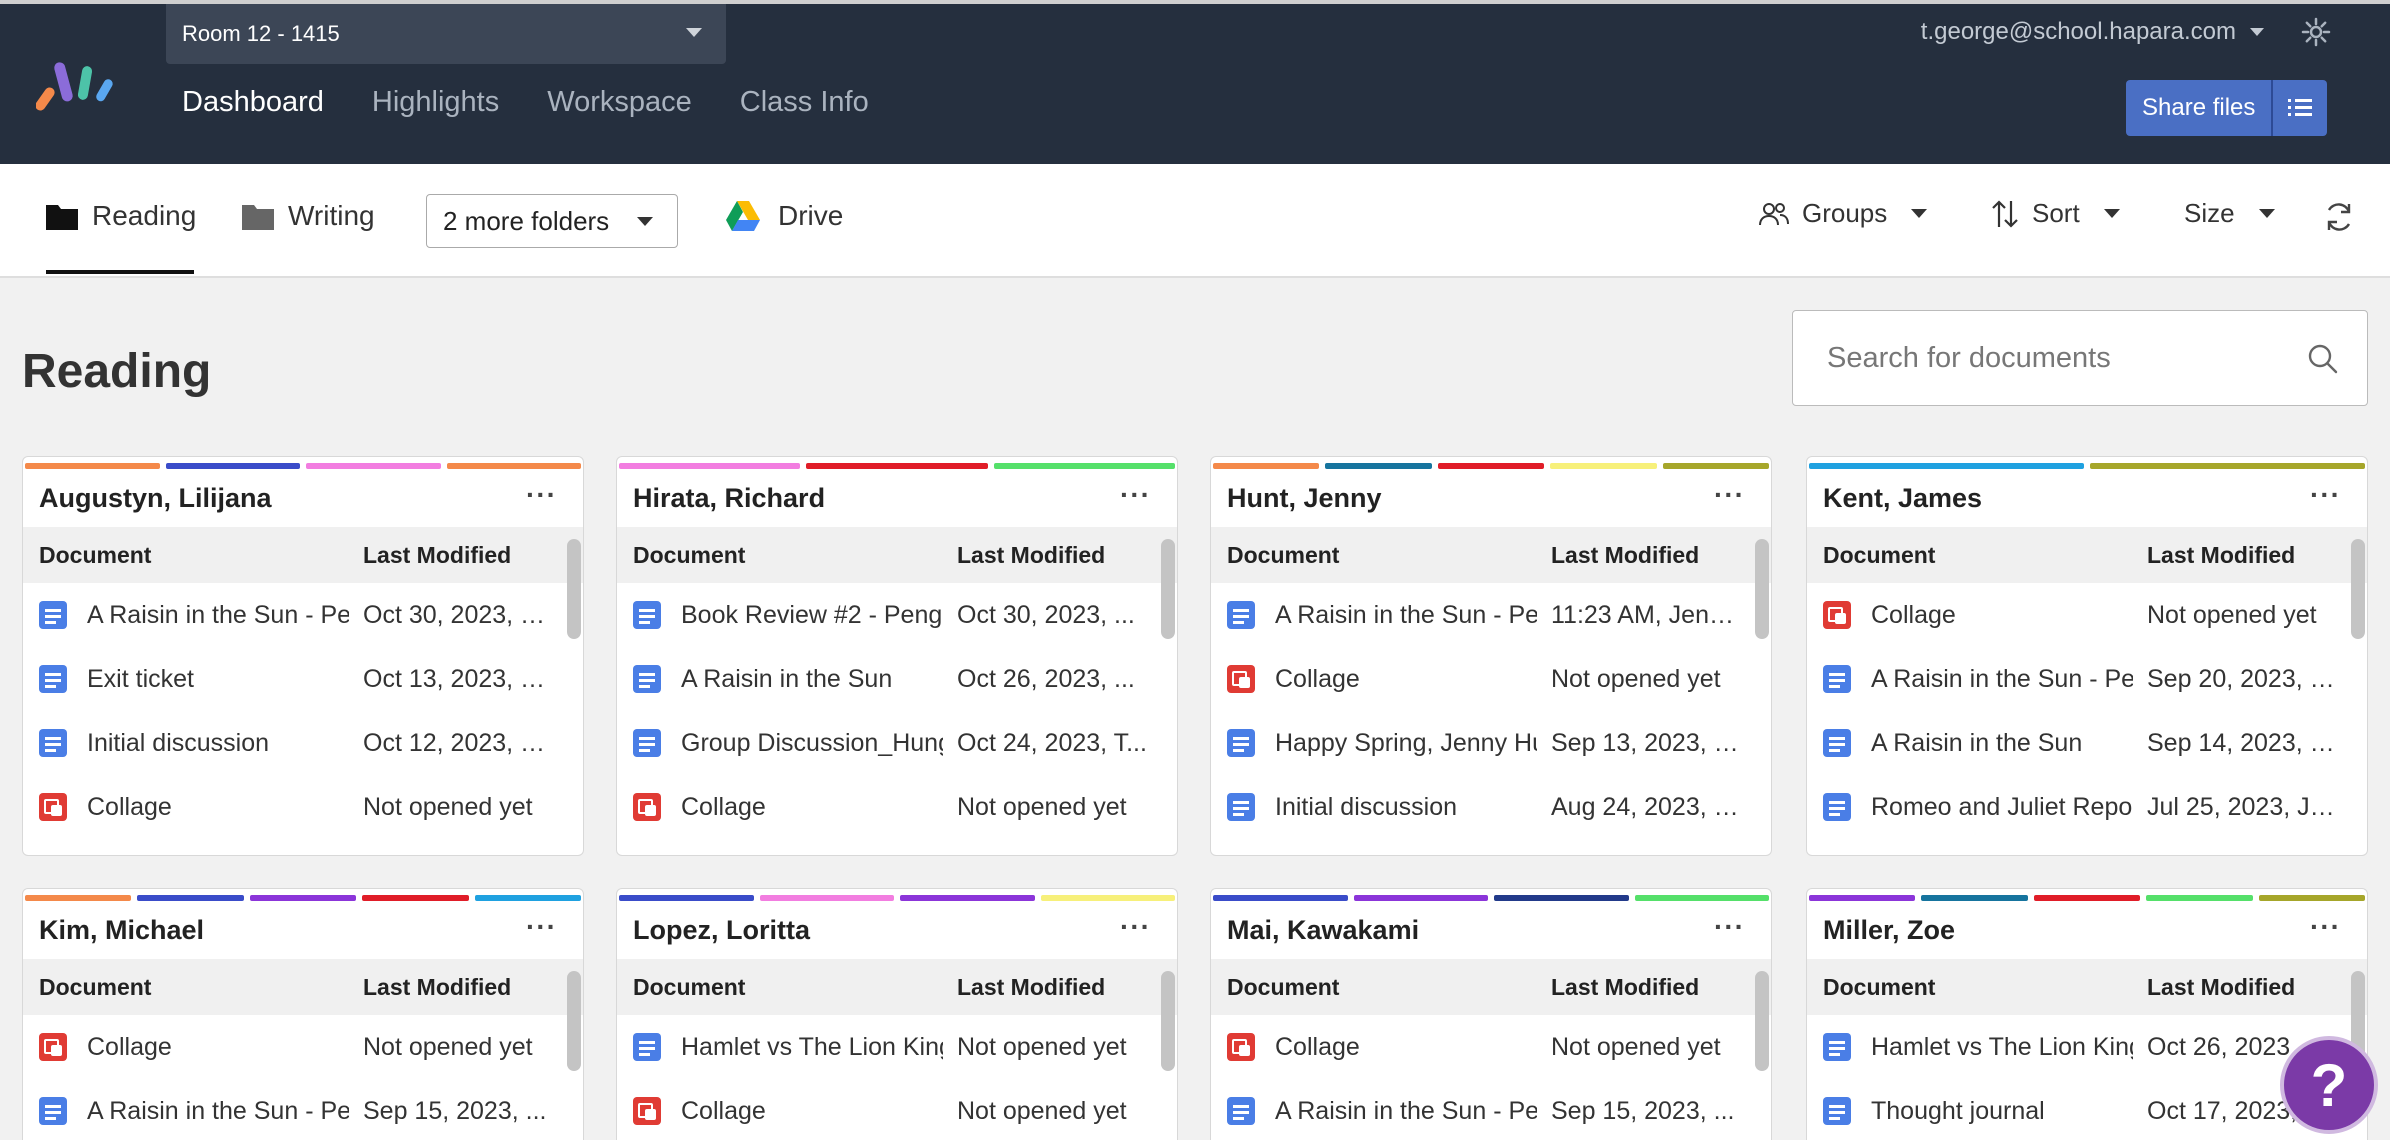 The height and width of the screenshot is (1140, 2390). Describe the element at coordinates (812, 743) in the screenshot. I see `document-name: Group Discussion_Hung` at that location.